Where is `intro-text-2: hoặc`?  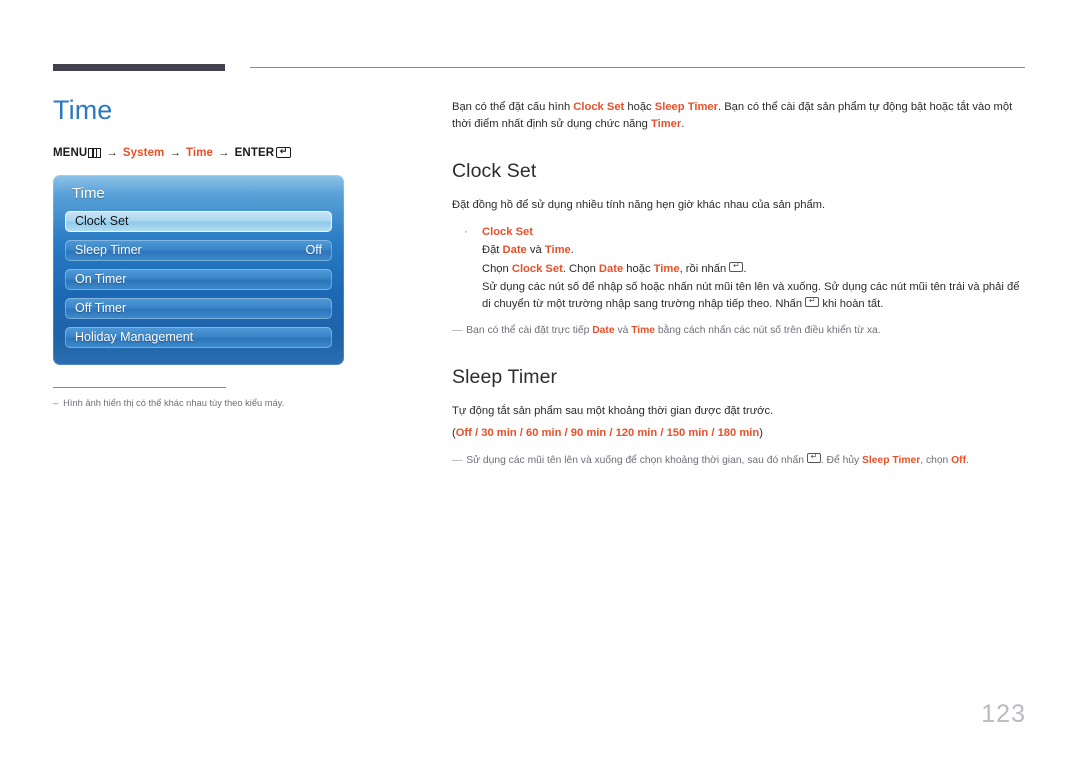
intro-text-2: hoặc is located at coordinates (639, 107).